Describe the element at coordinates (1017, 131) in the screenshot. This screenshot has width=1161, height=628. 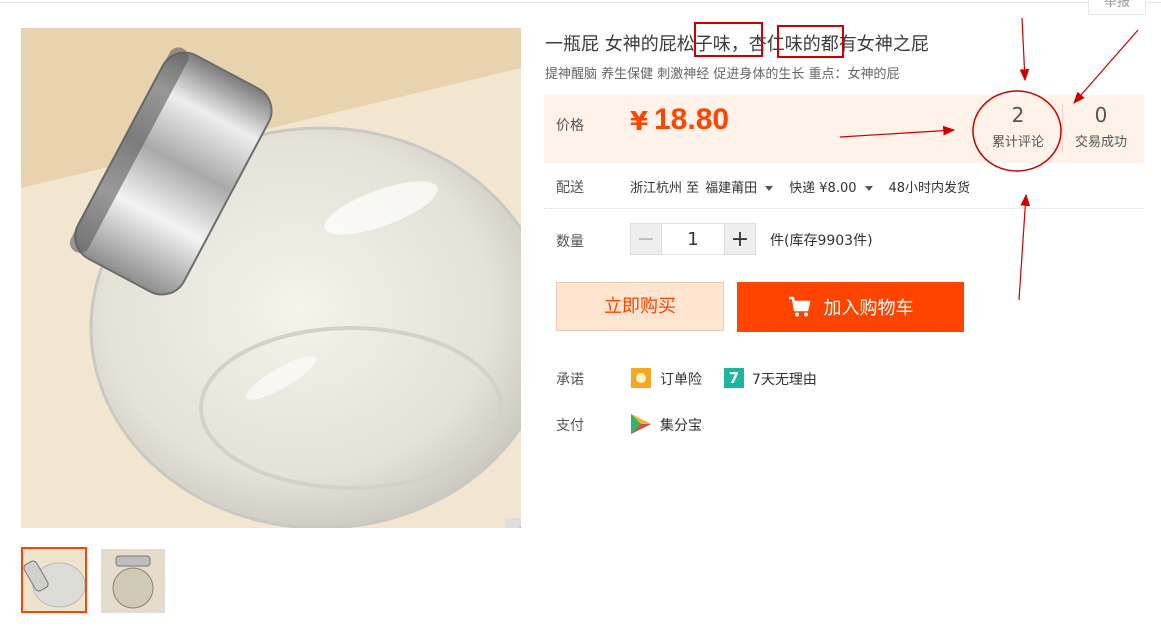
I see `annotation-circle` at that location.